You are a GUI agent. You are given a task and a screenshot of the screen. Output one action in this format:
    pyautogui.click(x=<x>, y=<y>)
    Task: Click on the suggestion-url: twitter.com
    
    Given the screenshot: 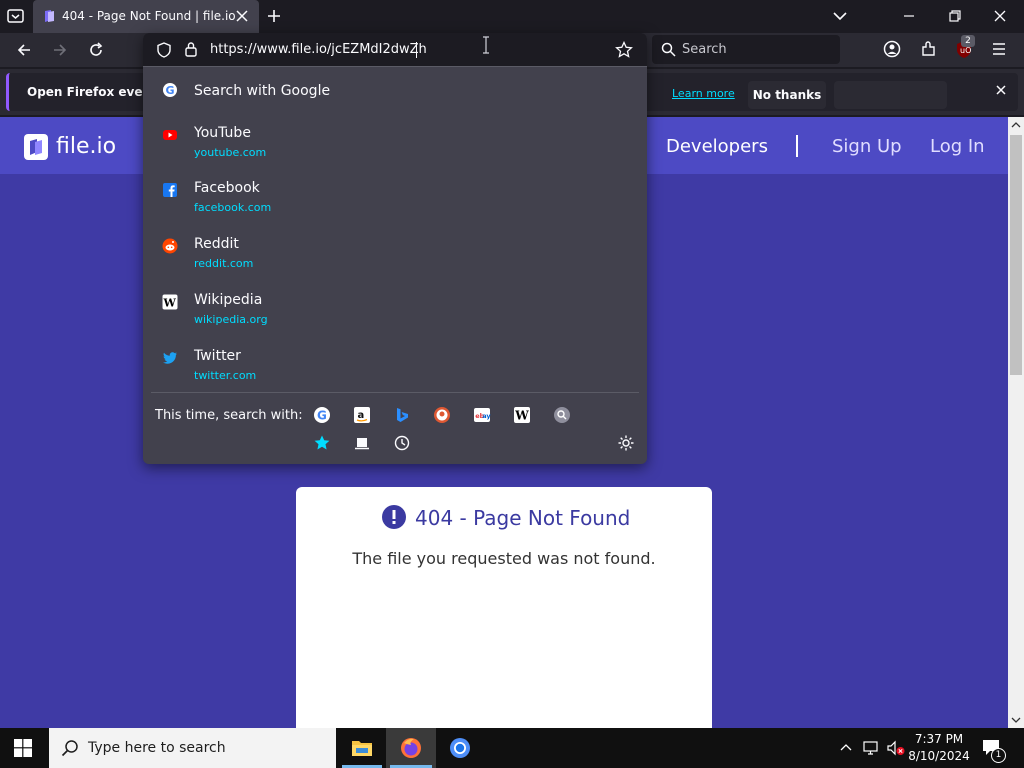 What is the action you would take?
    pyautogui.click(x=225, y=375)
    